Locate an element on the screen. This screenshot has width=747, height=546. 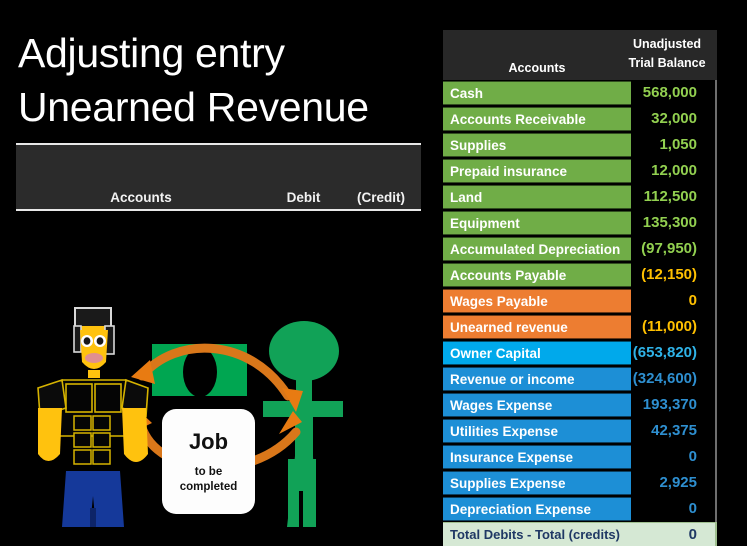
account-value: (324,600) is located at coordinates (674, 379).